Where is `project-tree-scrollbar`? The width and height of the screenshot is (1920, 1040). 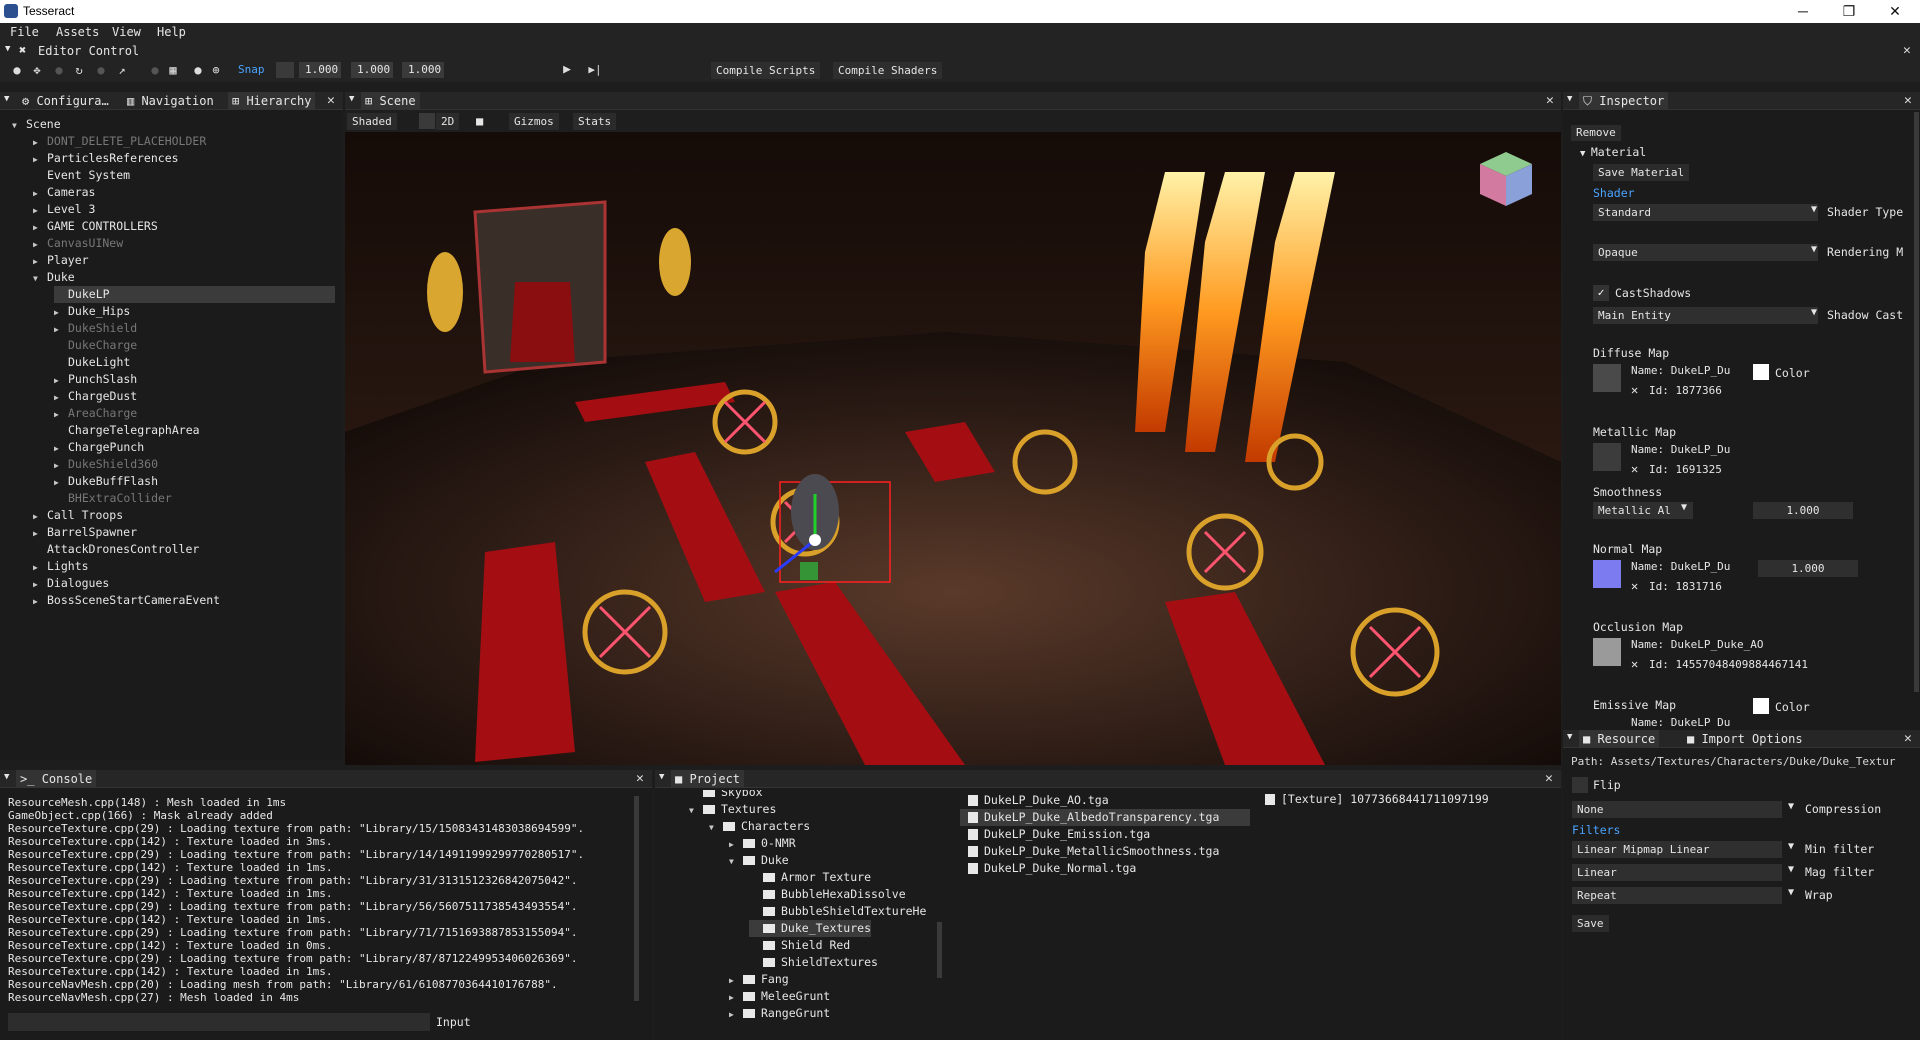 project-tree-scrollbar is located at coordinates (939, 950).